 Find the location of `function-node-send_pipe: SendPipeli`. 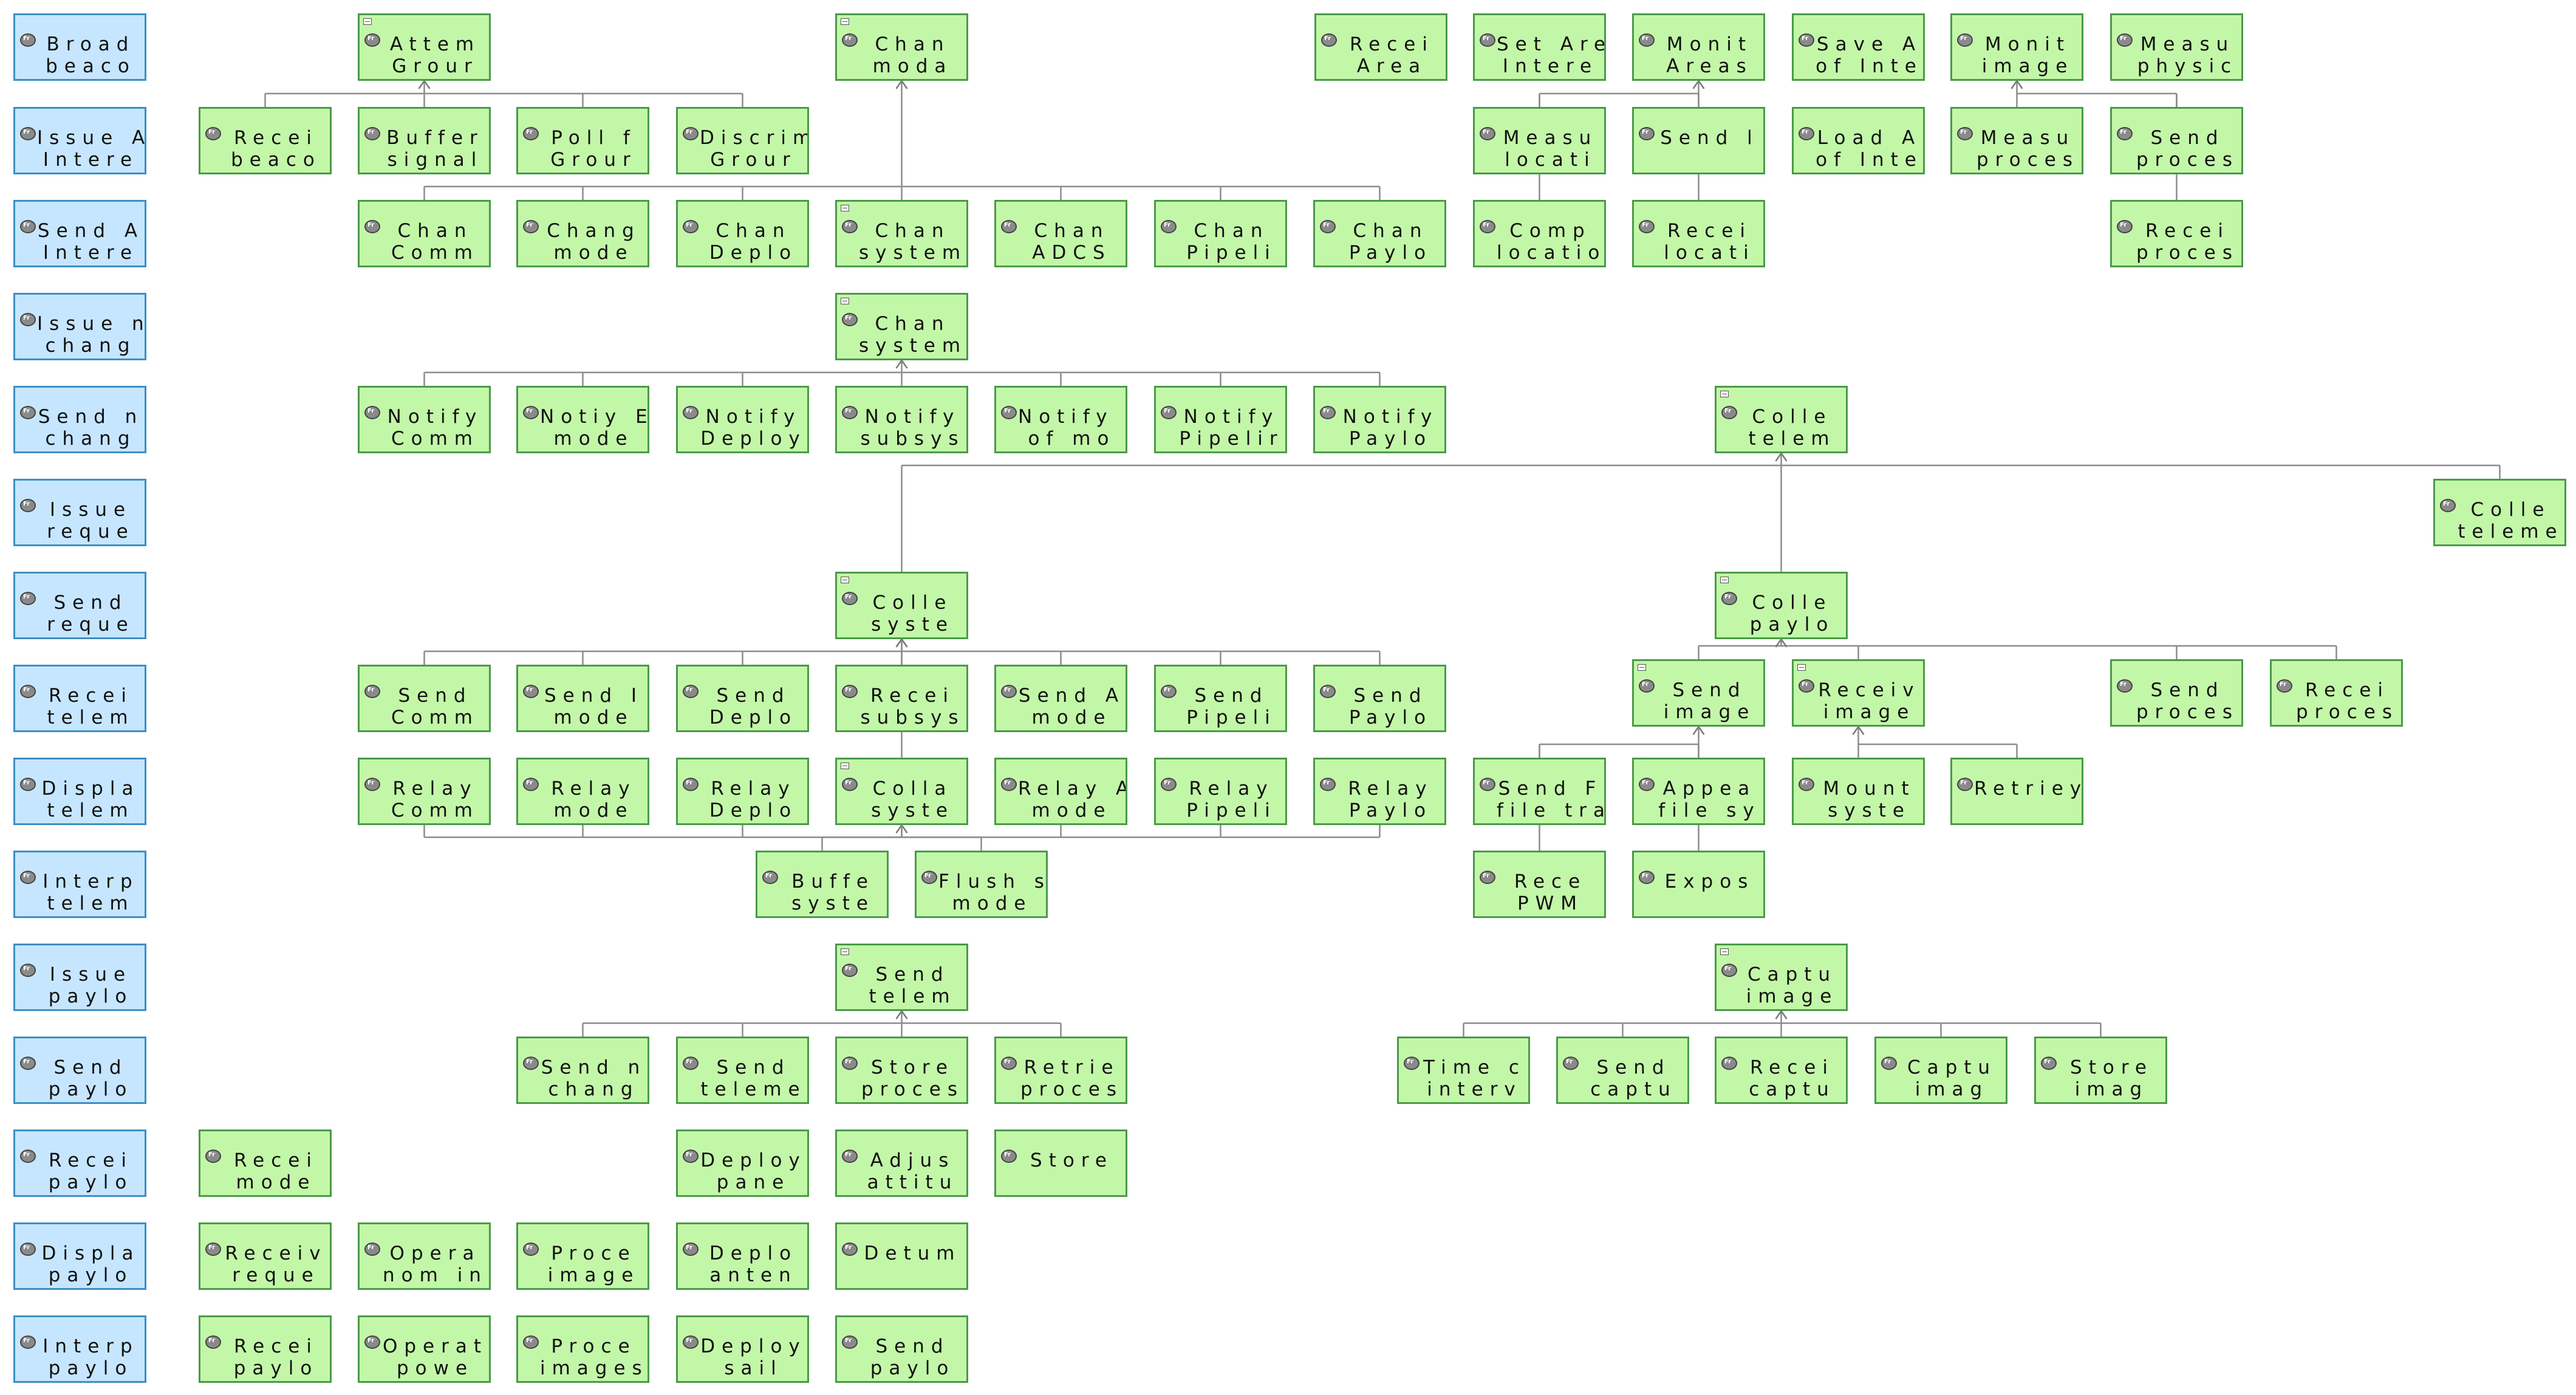

function-node-send_pipe: SendPipeli is located at coordinates (1220, 698).